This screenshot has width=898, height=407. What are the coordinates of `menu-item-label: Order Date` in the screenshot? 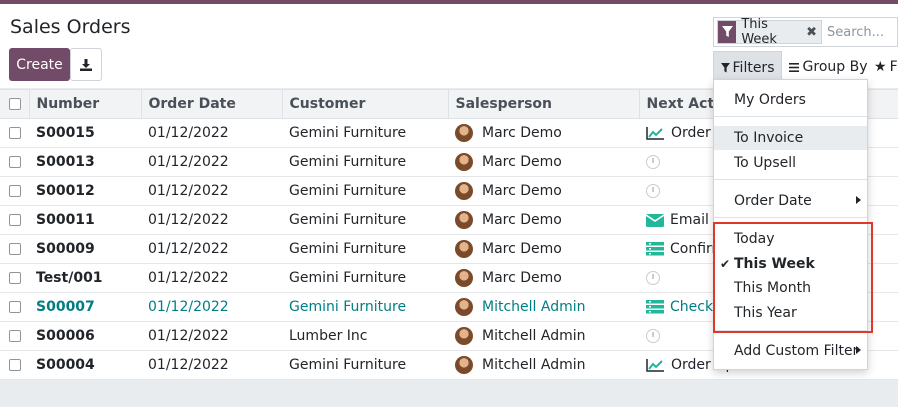 It's located at (773, 201).